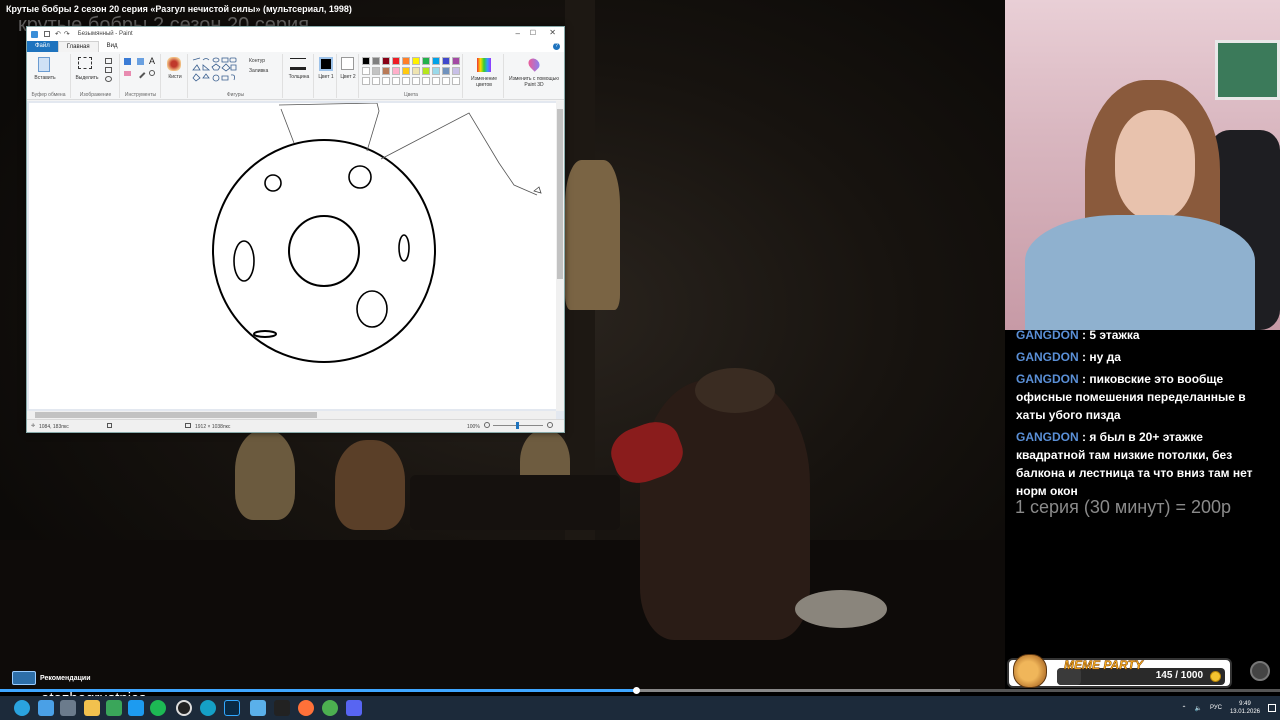  I want to click on fill-icon, so click(140, 61).